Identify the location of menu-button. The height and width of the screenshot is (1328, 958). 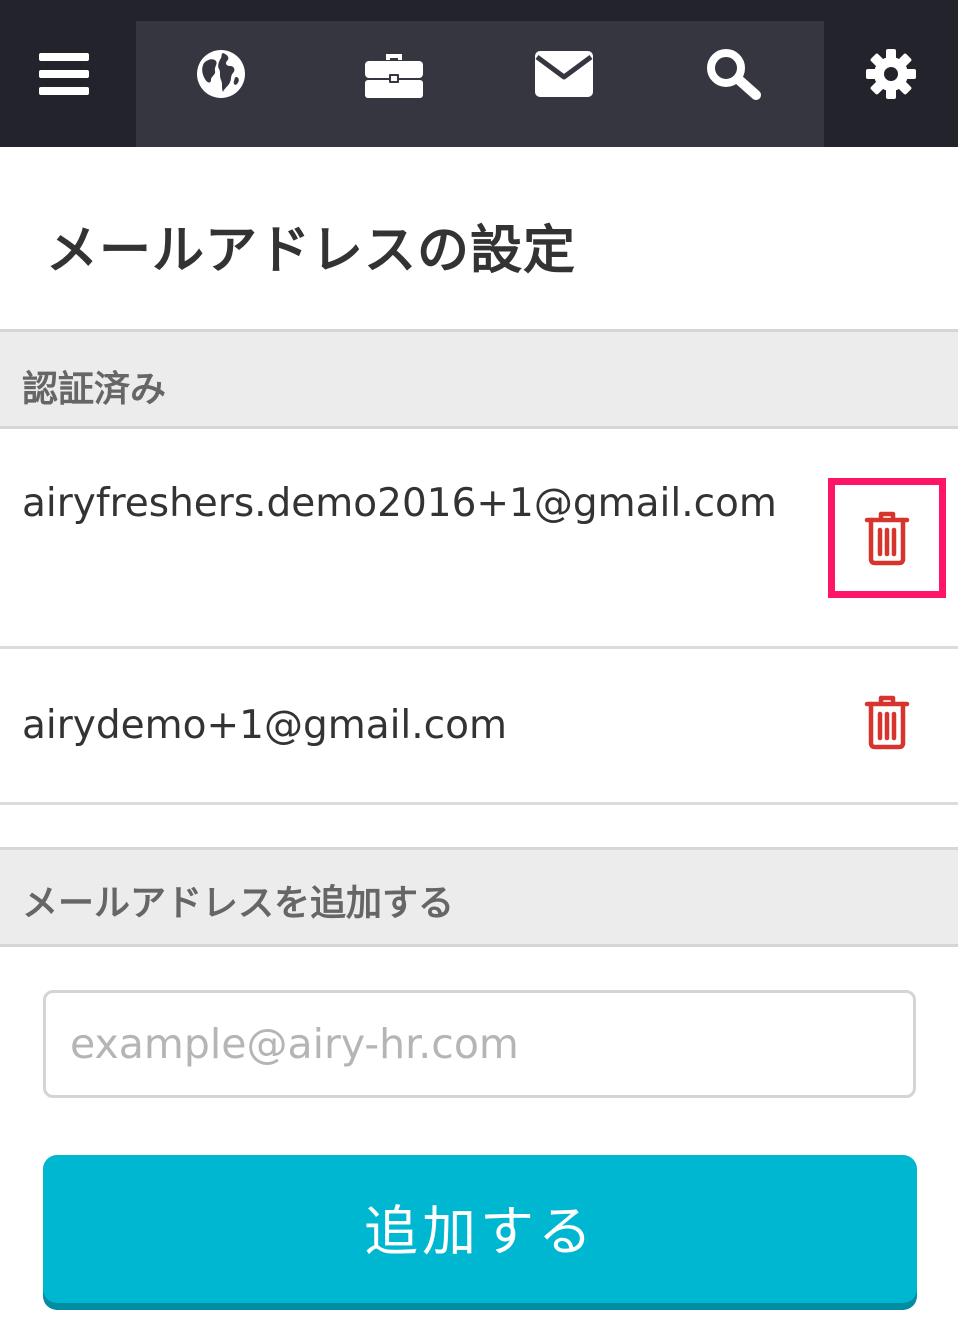
(64, 73).